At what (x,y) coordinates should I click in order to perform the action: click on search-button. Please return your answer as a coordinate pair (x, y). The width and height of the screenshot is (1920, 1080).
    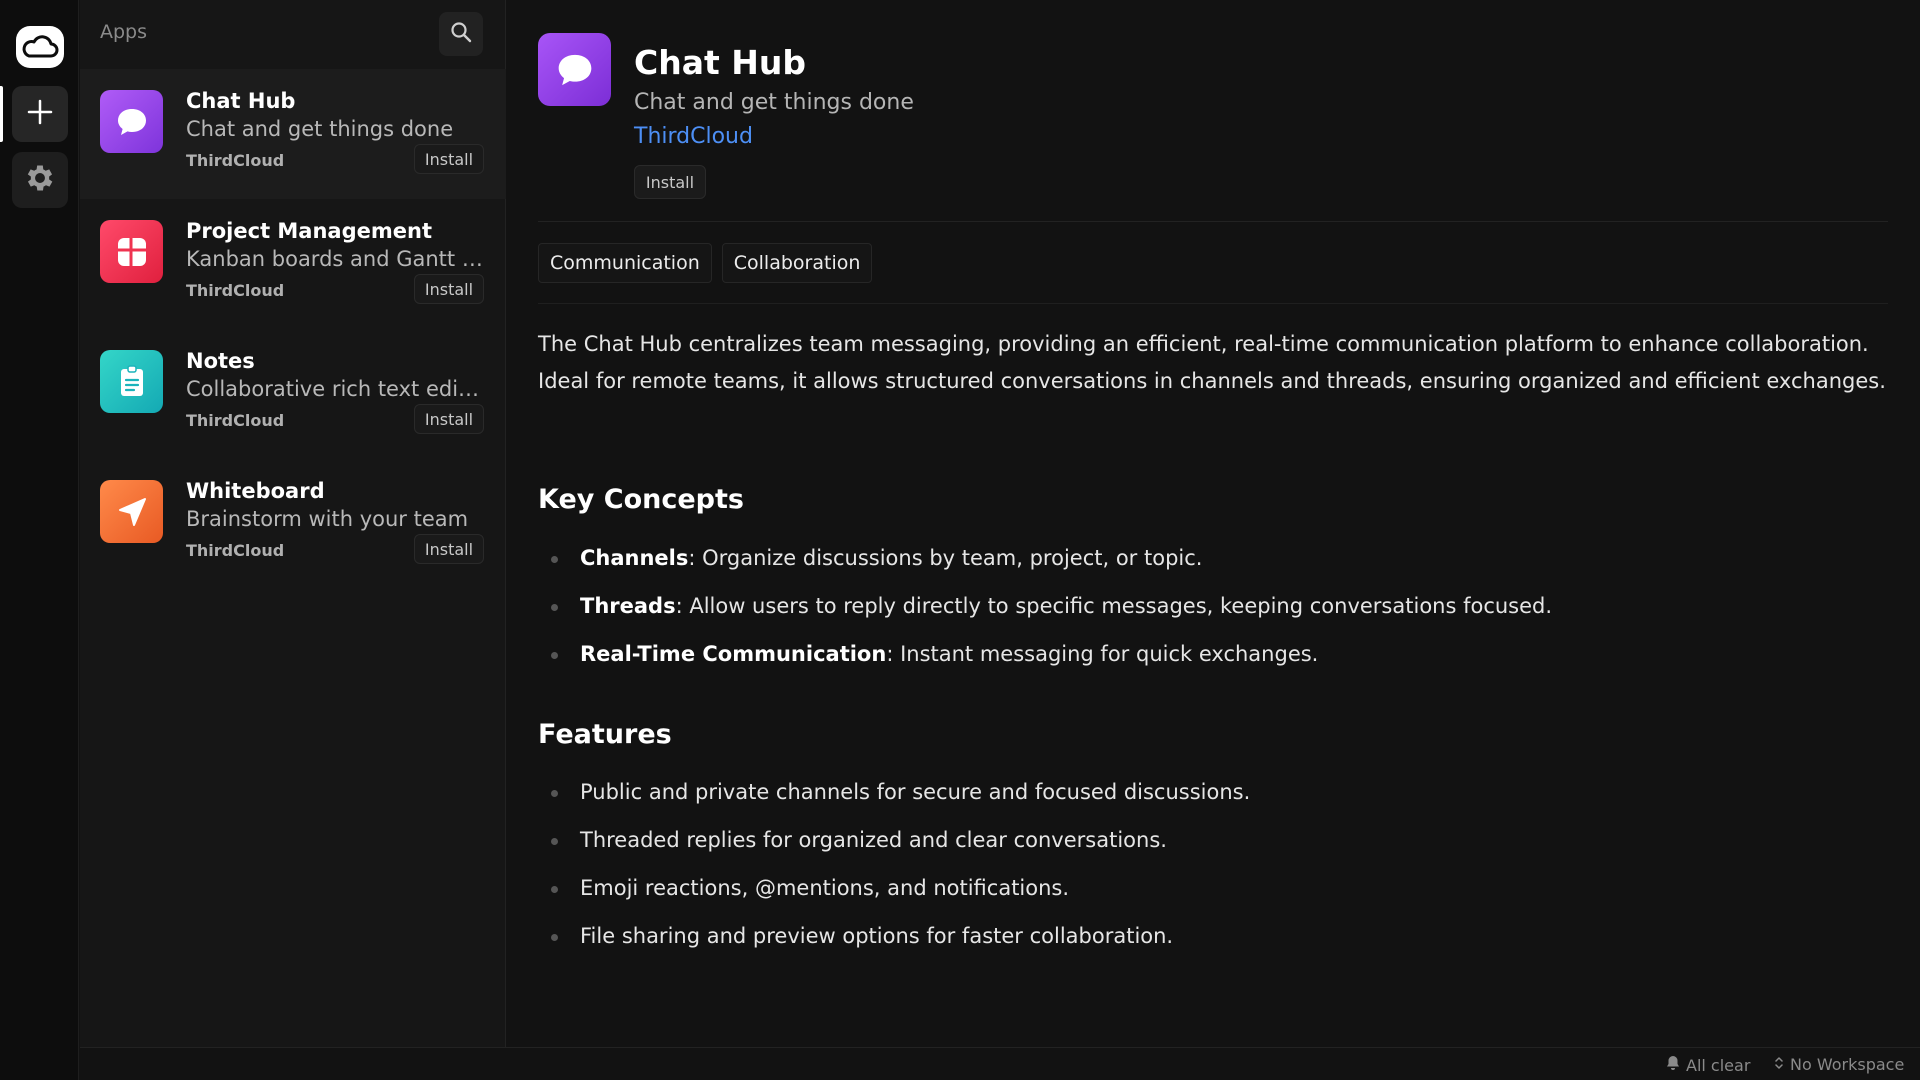
    Looking at the image, I should click on (461, 34).